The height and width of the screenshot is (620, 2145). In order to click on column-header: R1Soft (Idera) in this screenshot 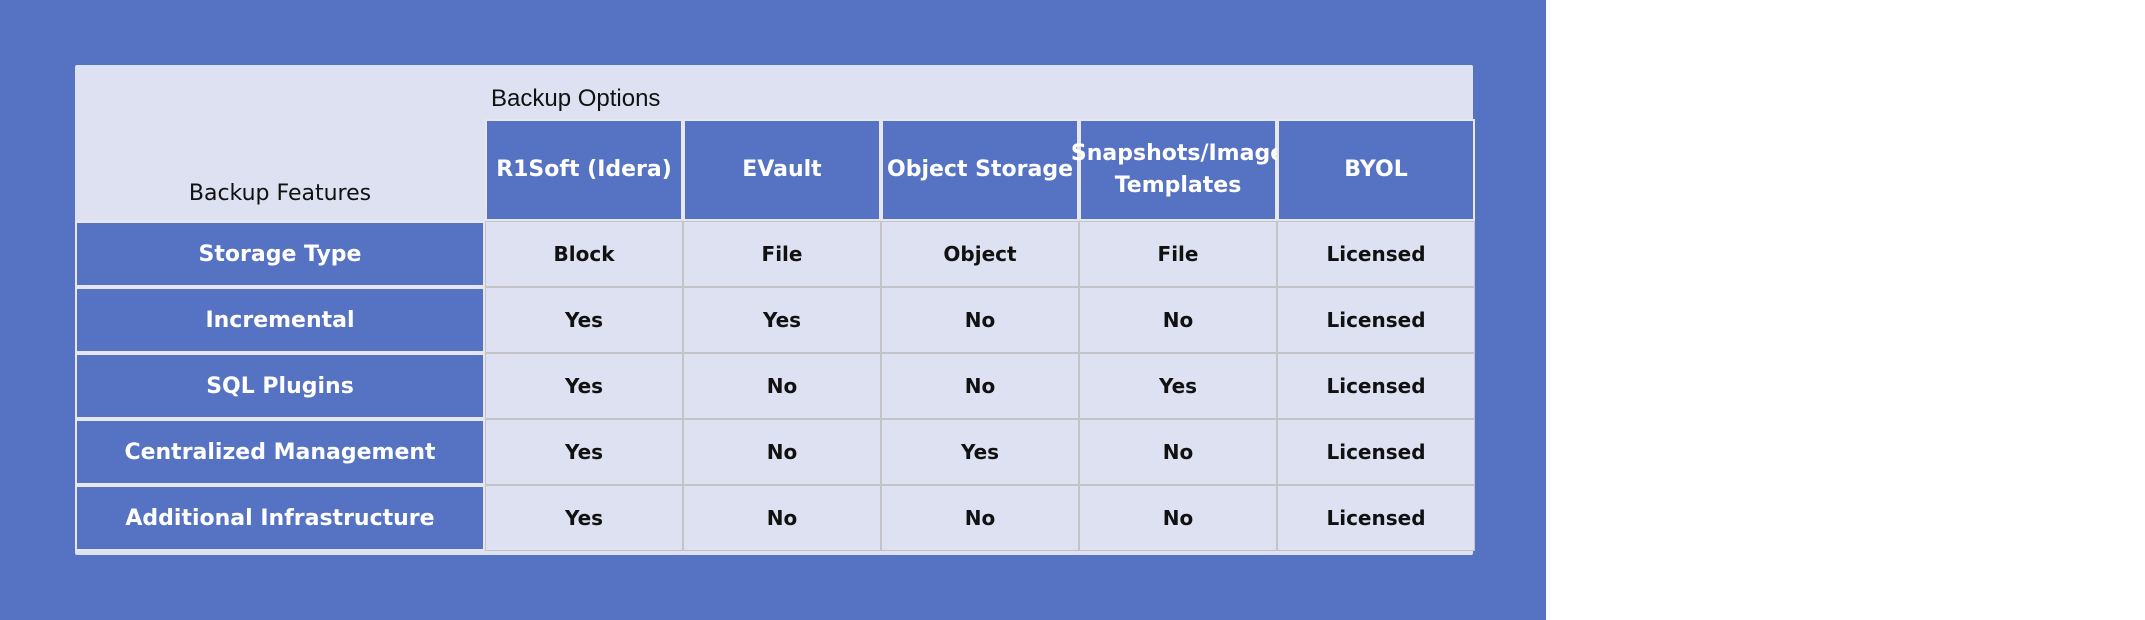, I will do `click(584, 170)`.